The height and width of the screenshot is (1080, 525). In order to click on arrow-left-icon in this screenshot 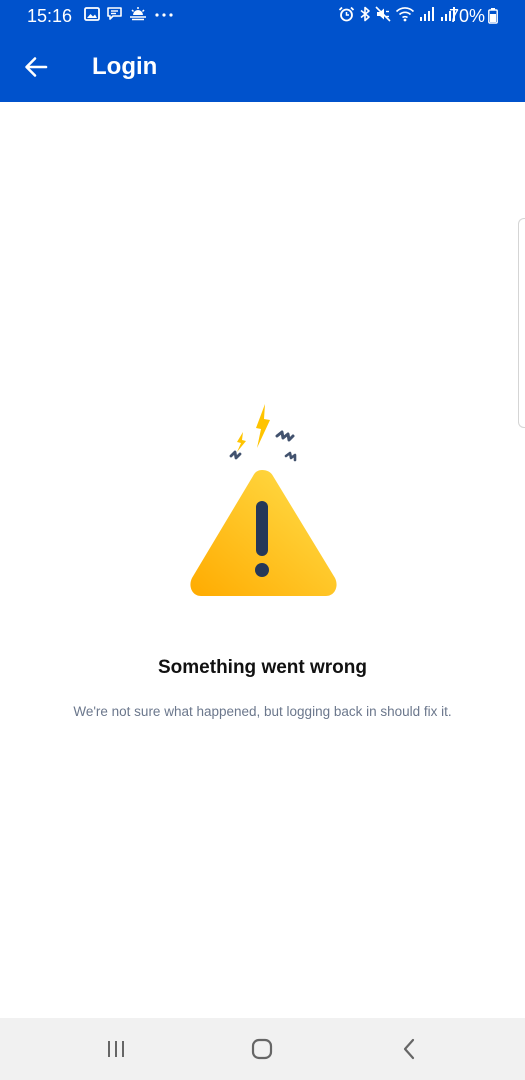, I will do `click(36, 67)`.